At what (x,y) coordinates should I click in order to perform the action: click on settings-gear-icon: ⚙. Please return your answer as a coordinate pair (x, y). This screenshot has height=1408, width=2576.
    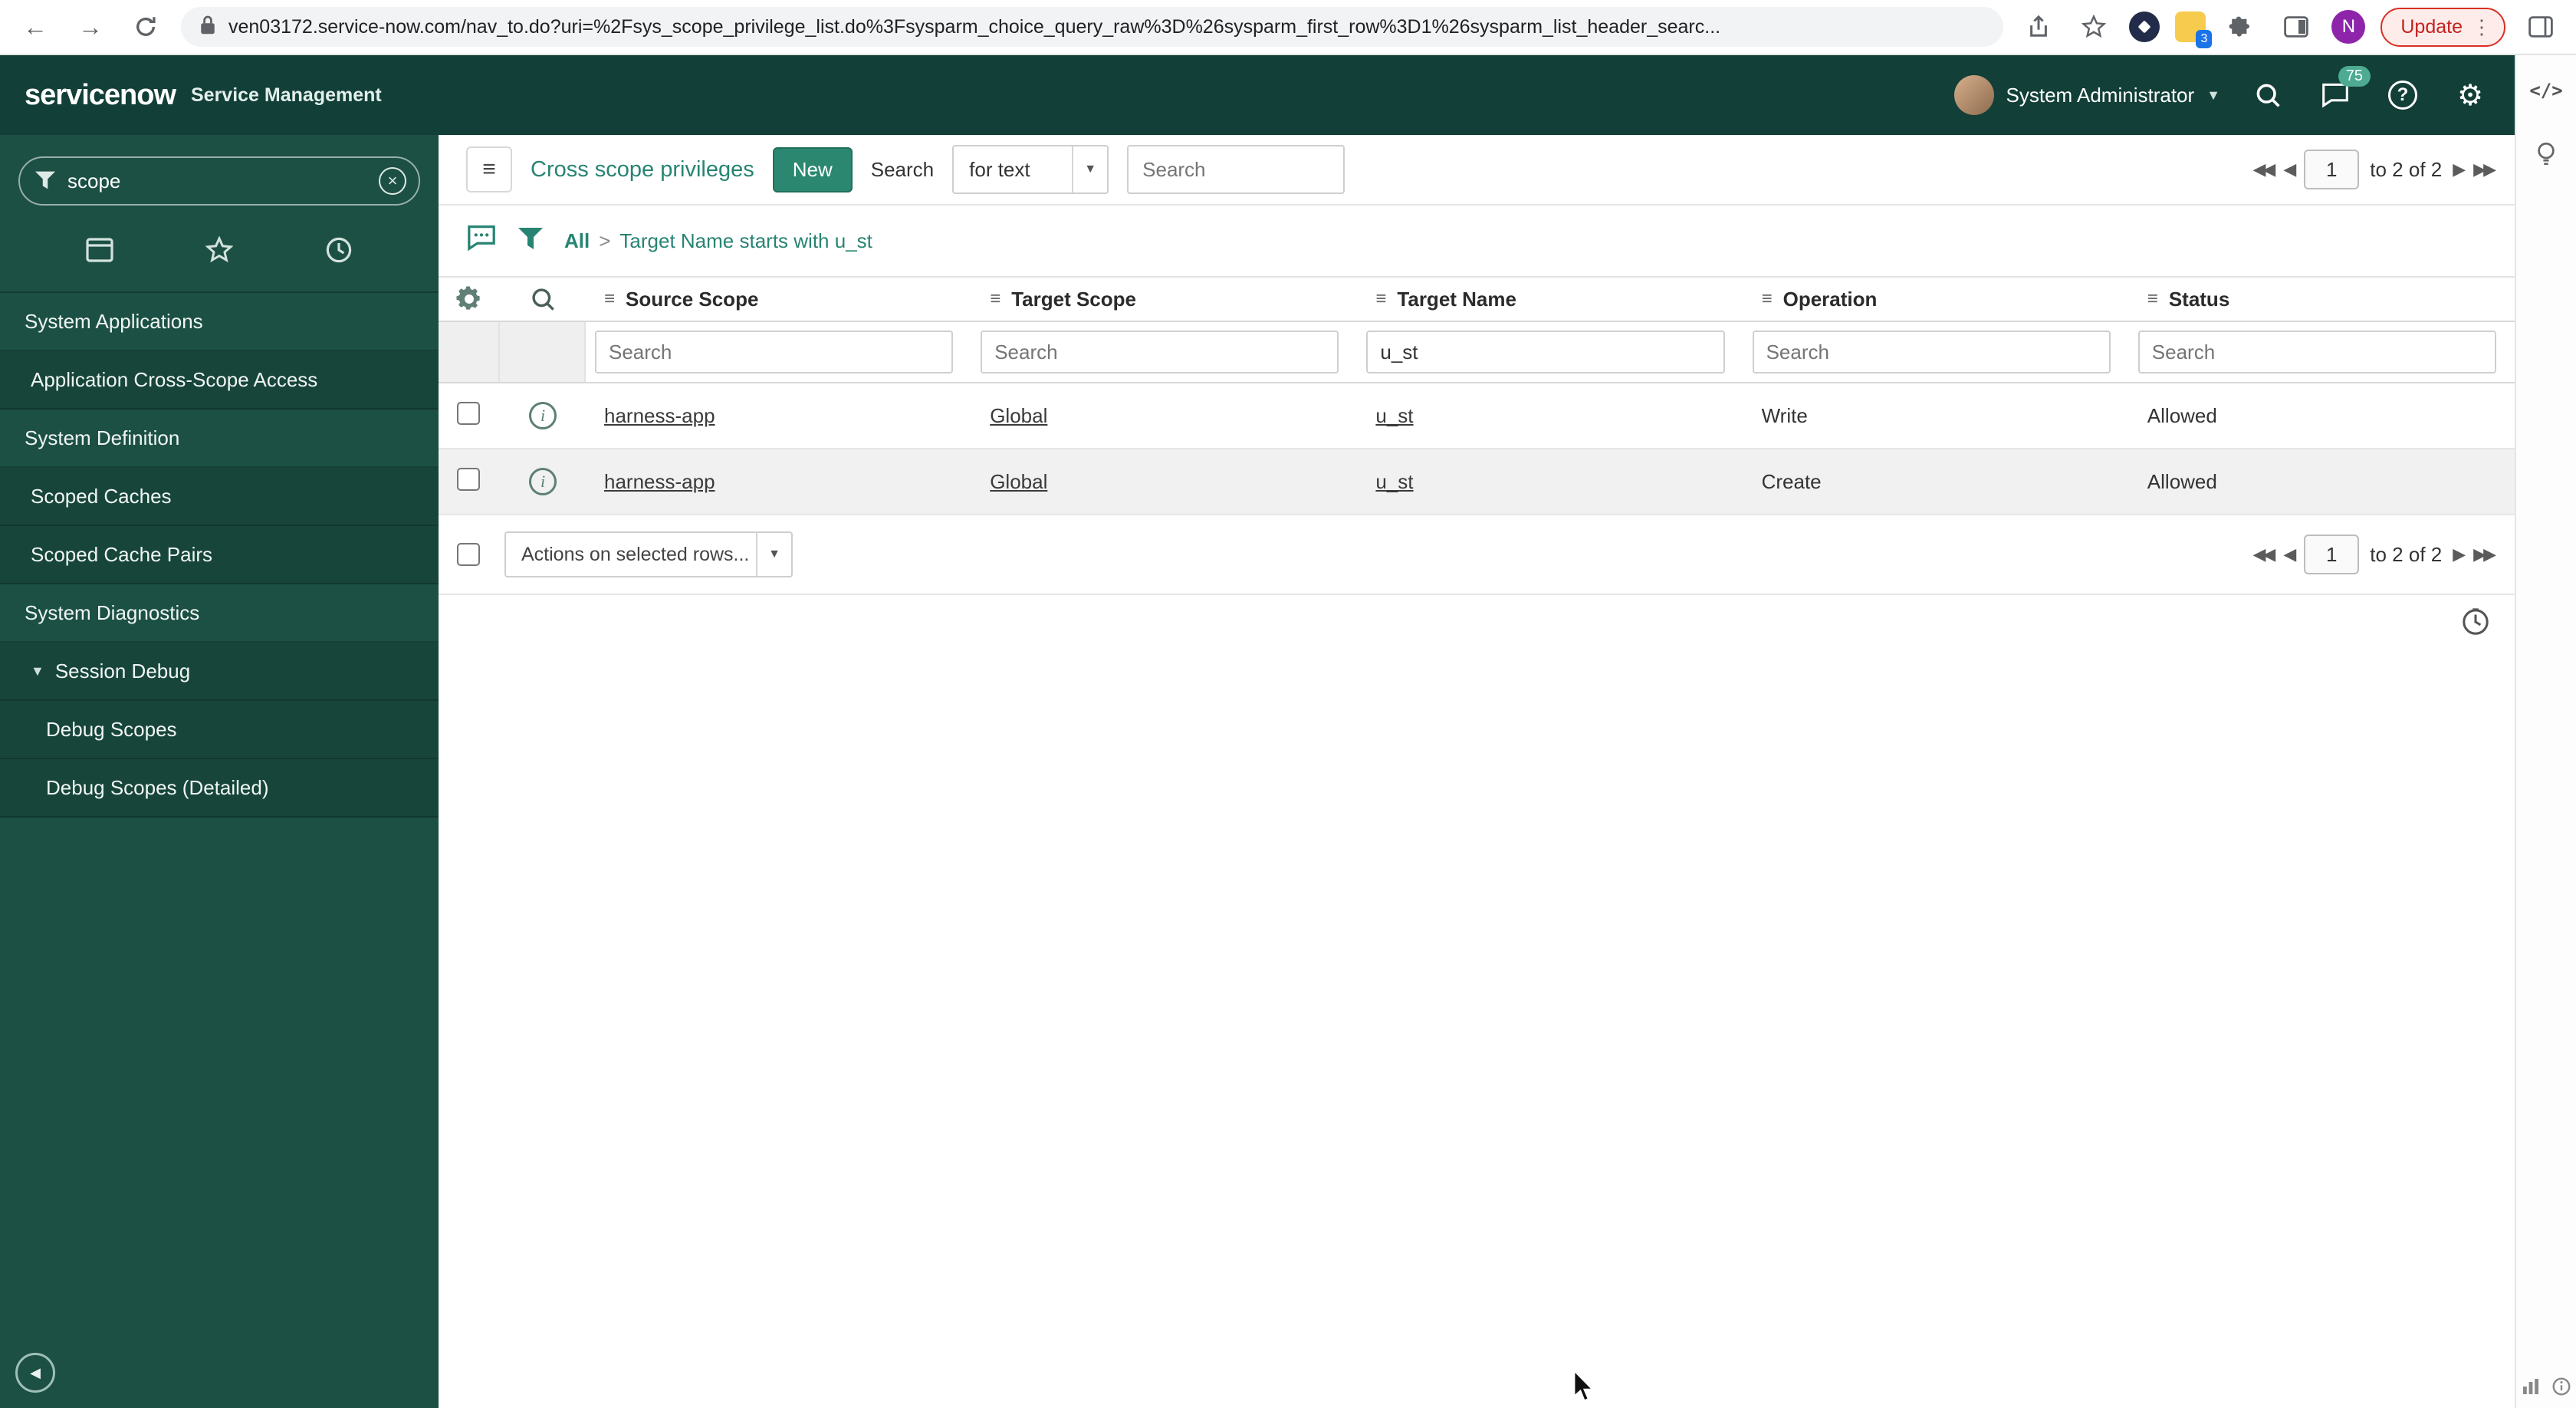
    Looking at the image, I should click on (2470, 95).